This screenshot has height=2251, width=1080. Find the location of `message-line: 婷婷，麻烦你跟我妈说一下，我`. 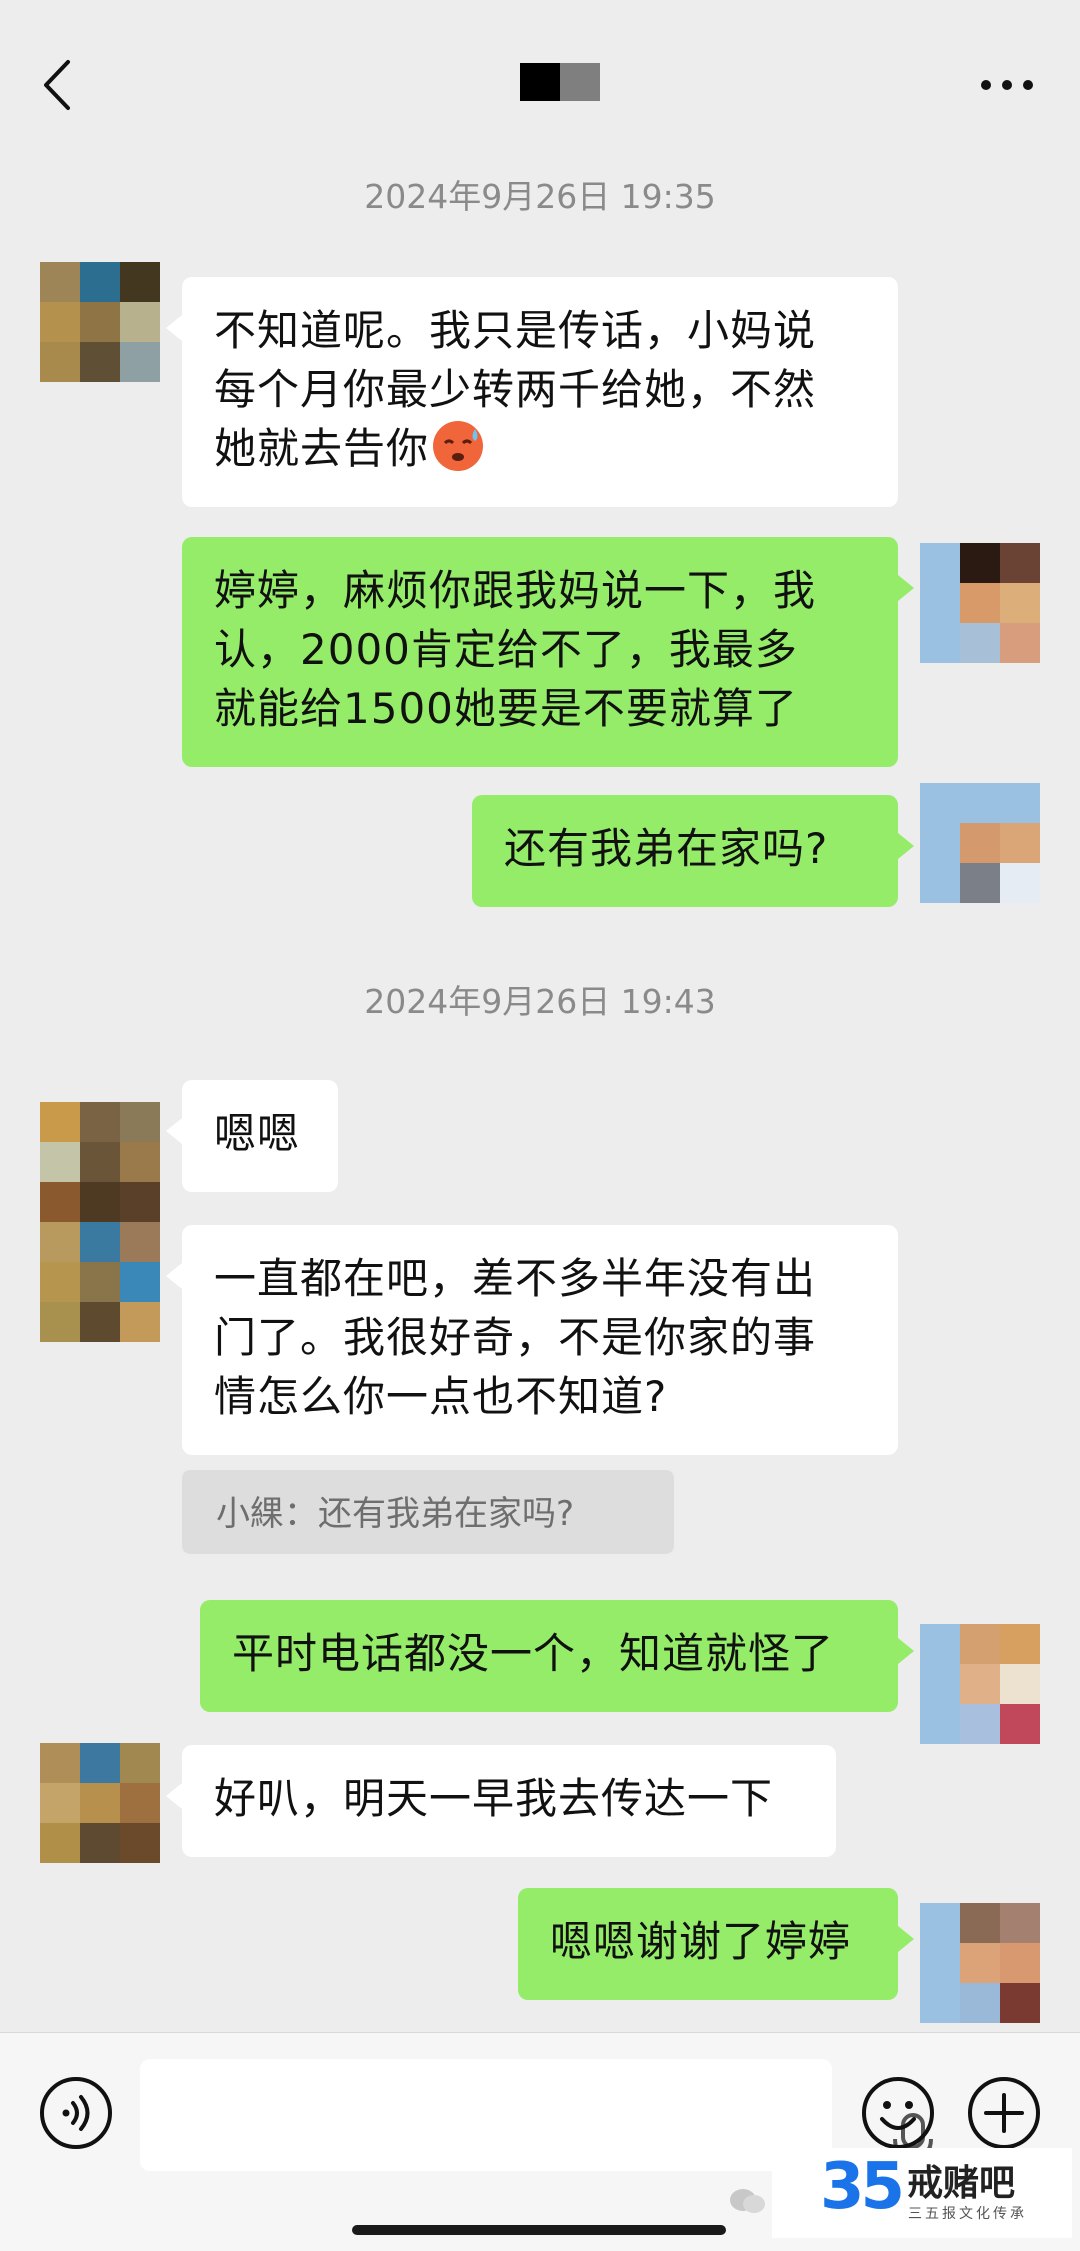

message-line: 婷婷，麻烦你跟我妈说一下，我 is located at coordinates (515, 590).